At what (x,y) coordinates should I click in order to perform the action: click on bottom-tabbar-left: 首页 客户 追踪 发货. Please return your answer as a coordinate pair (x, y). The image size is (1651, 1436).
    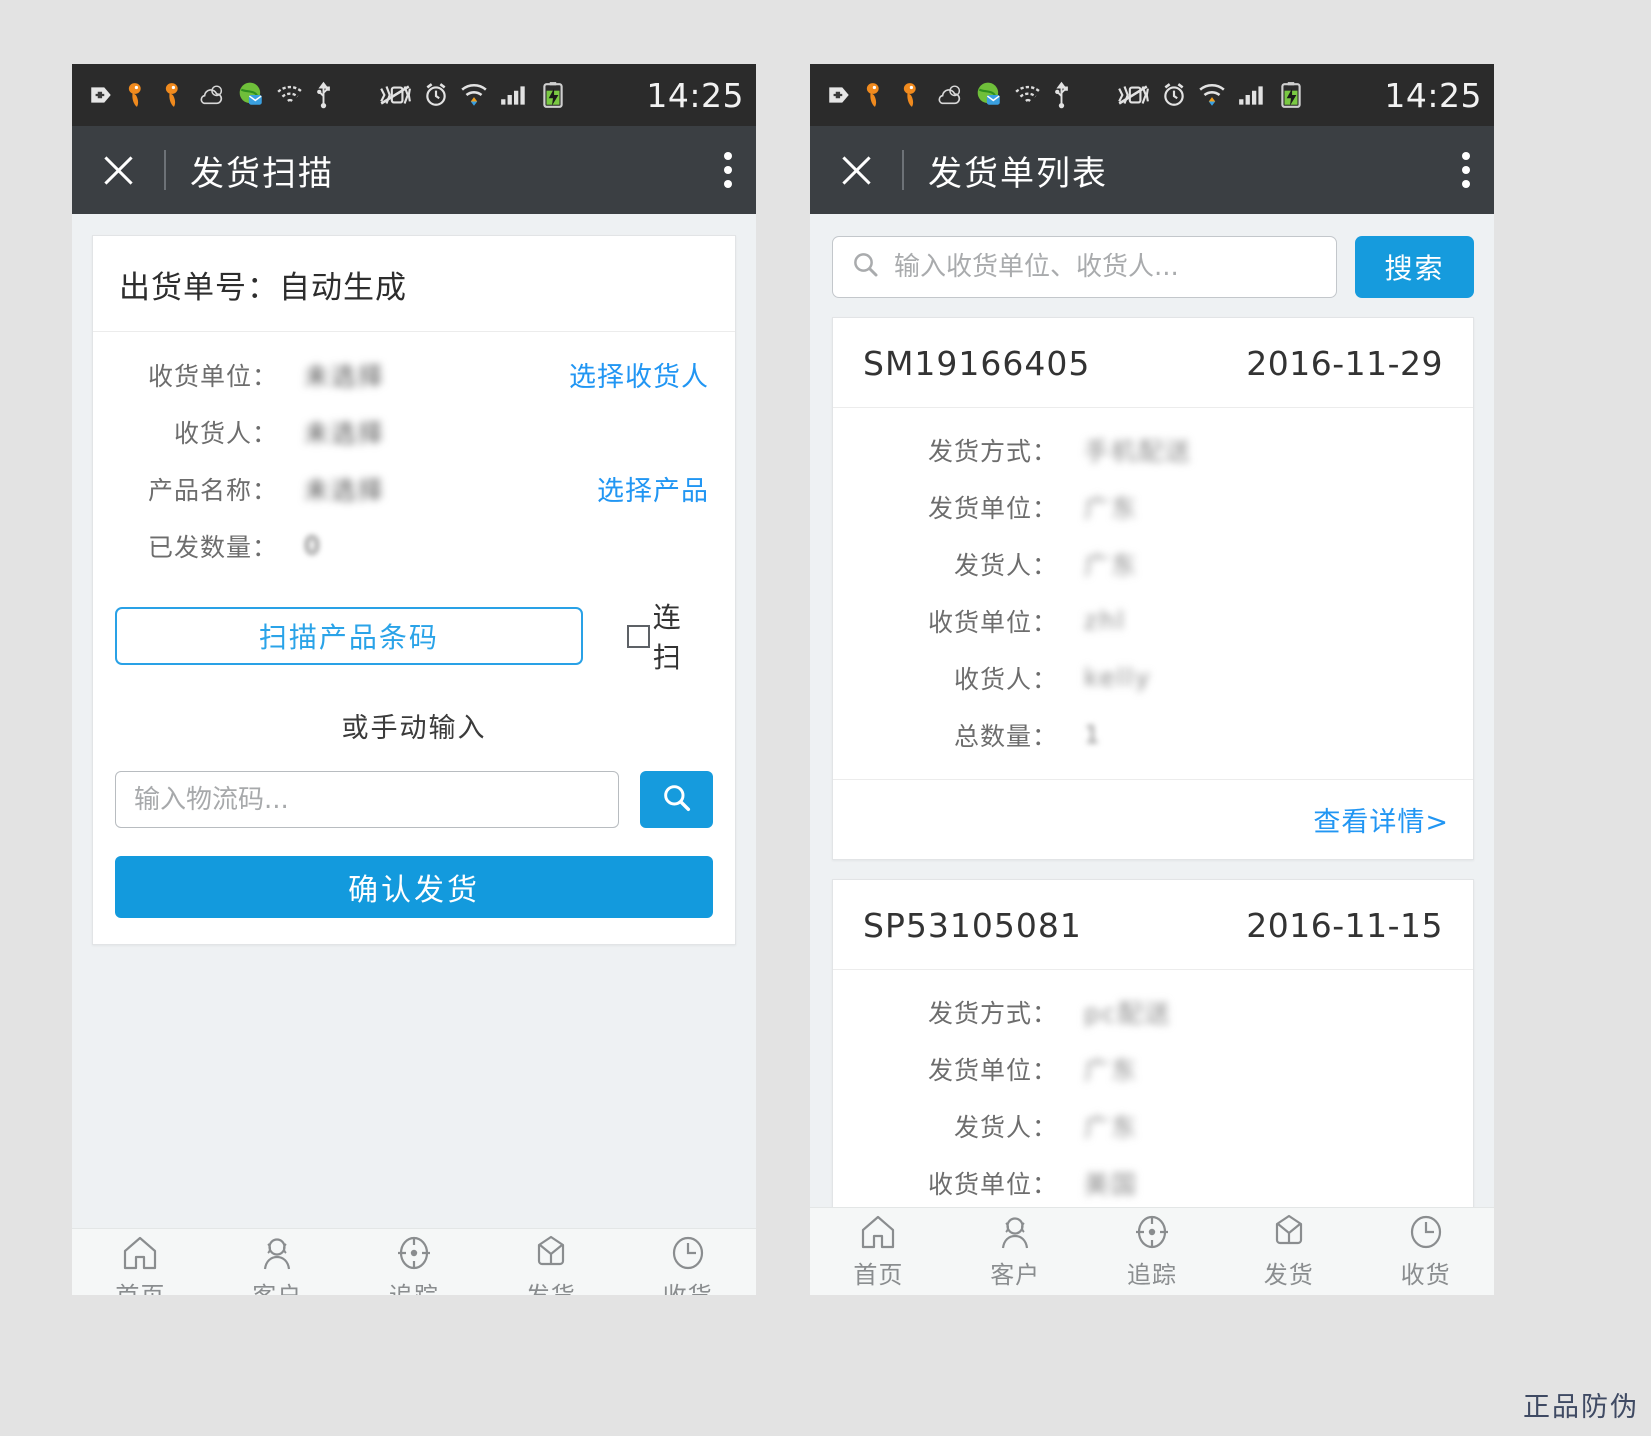
    Looking at the image, I should click on (414, 1261).